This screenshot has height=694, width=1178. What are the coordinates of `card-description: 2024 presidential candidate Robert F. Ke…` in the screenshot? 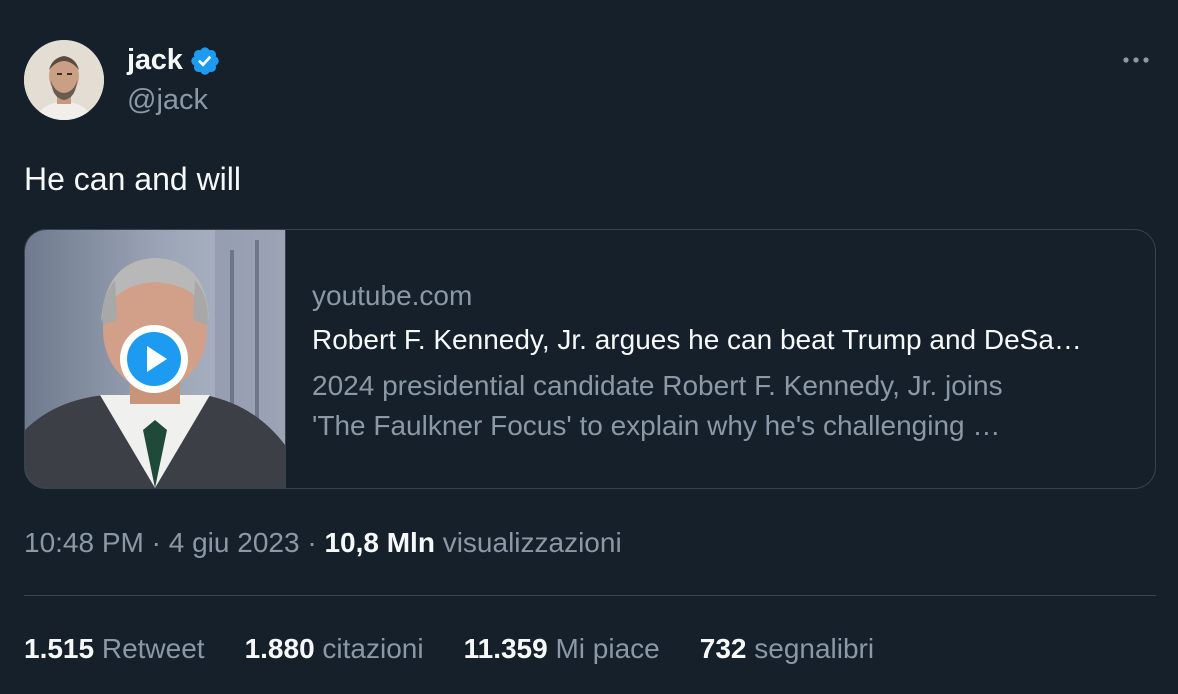 It's located at (712, 406).